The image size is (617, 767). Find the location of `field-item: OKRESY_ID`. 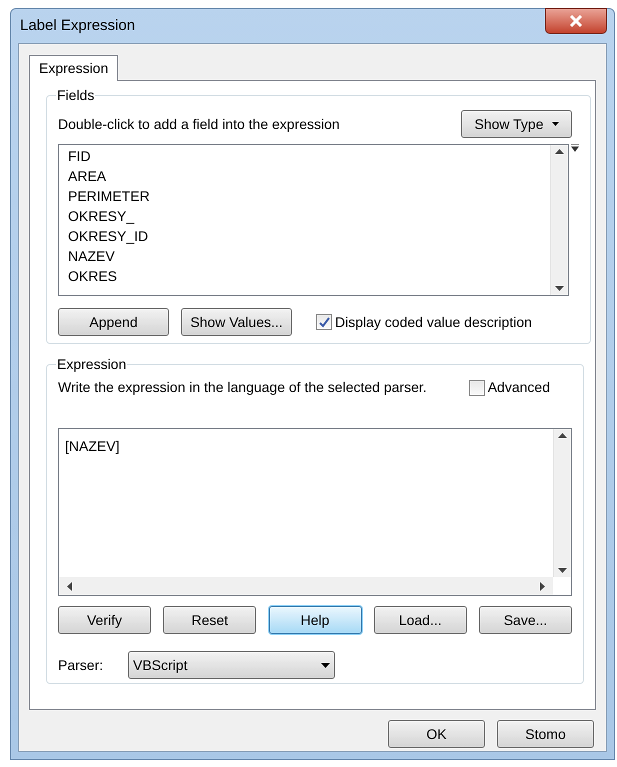

field-item: OKRESY_ID is located at coordinates (108, 238).